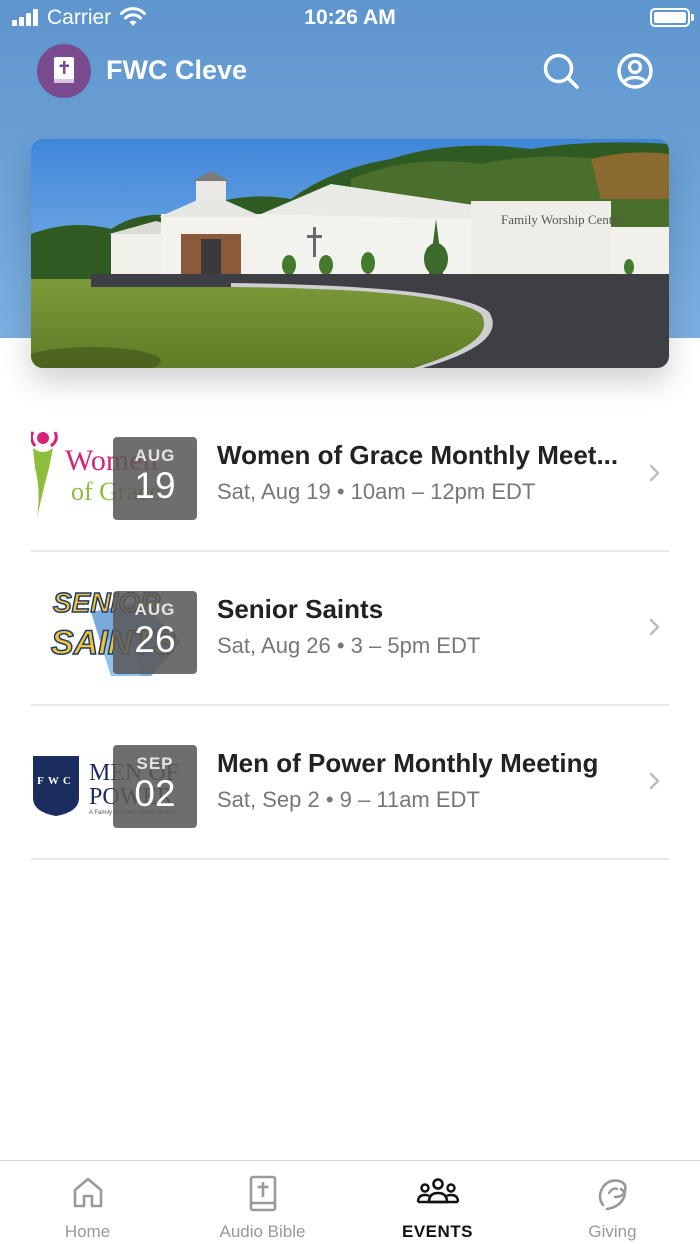 This screenshot has width=700, height=1244. What do you see at coordinates (300, 609) in the screenshot?
I see `event-title: Senior Saints` at bounding box center [300, 609].